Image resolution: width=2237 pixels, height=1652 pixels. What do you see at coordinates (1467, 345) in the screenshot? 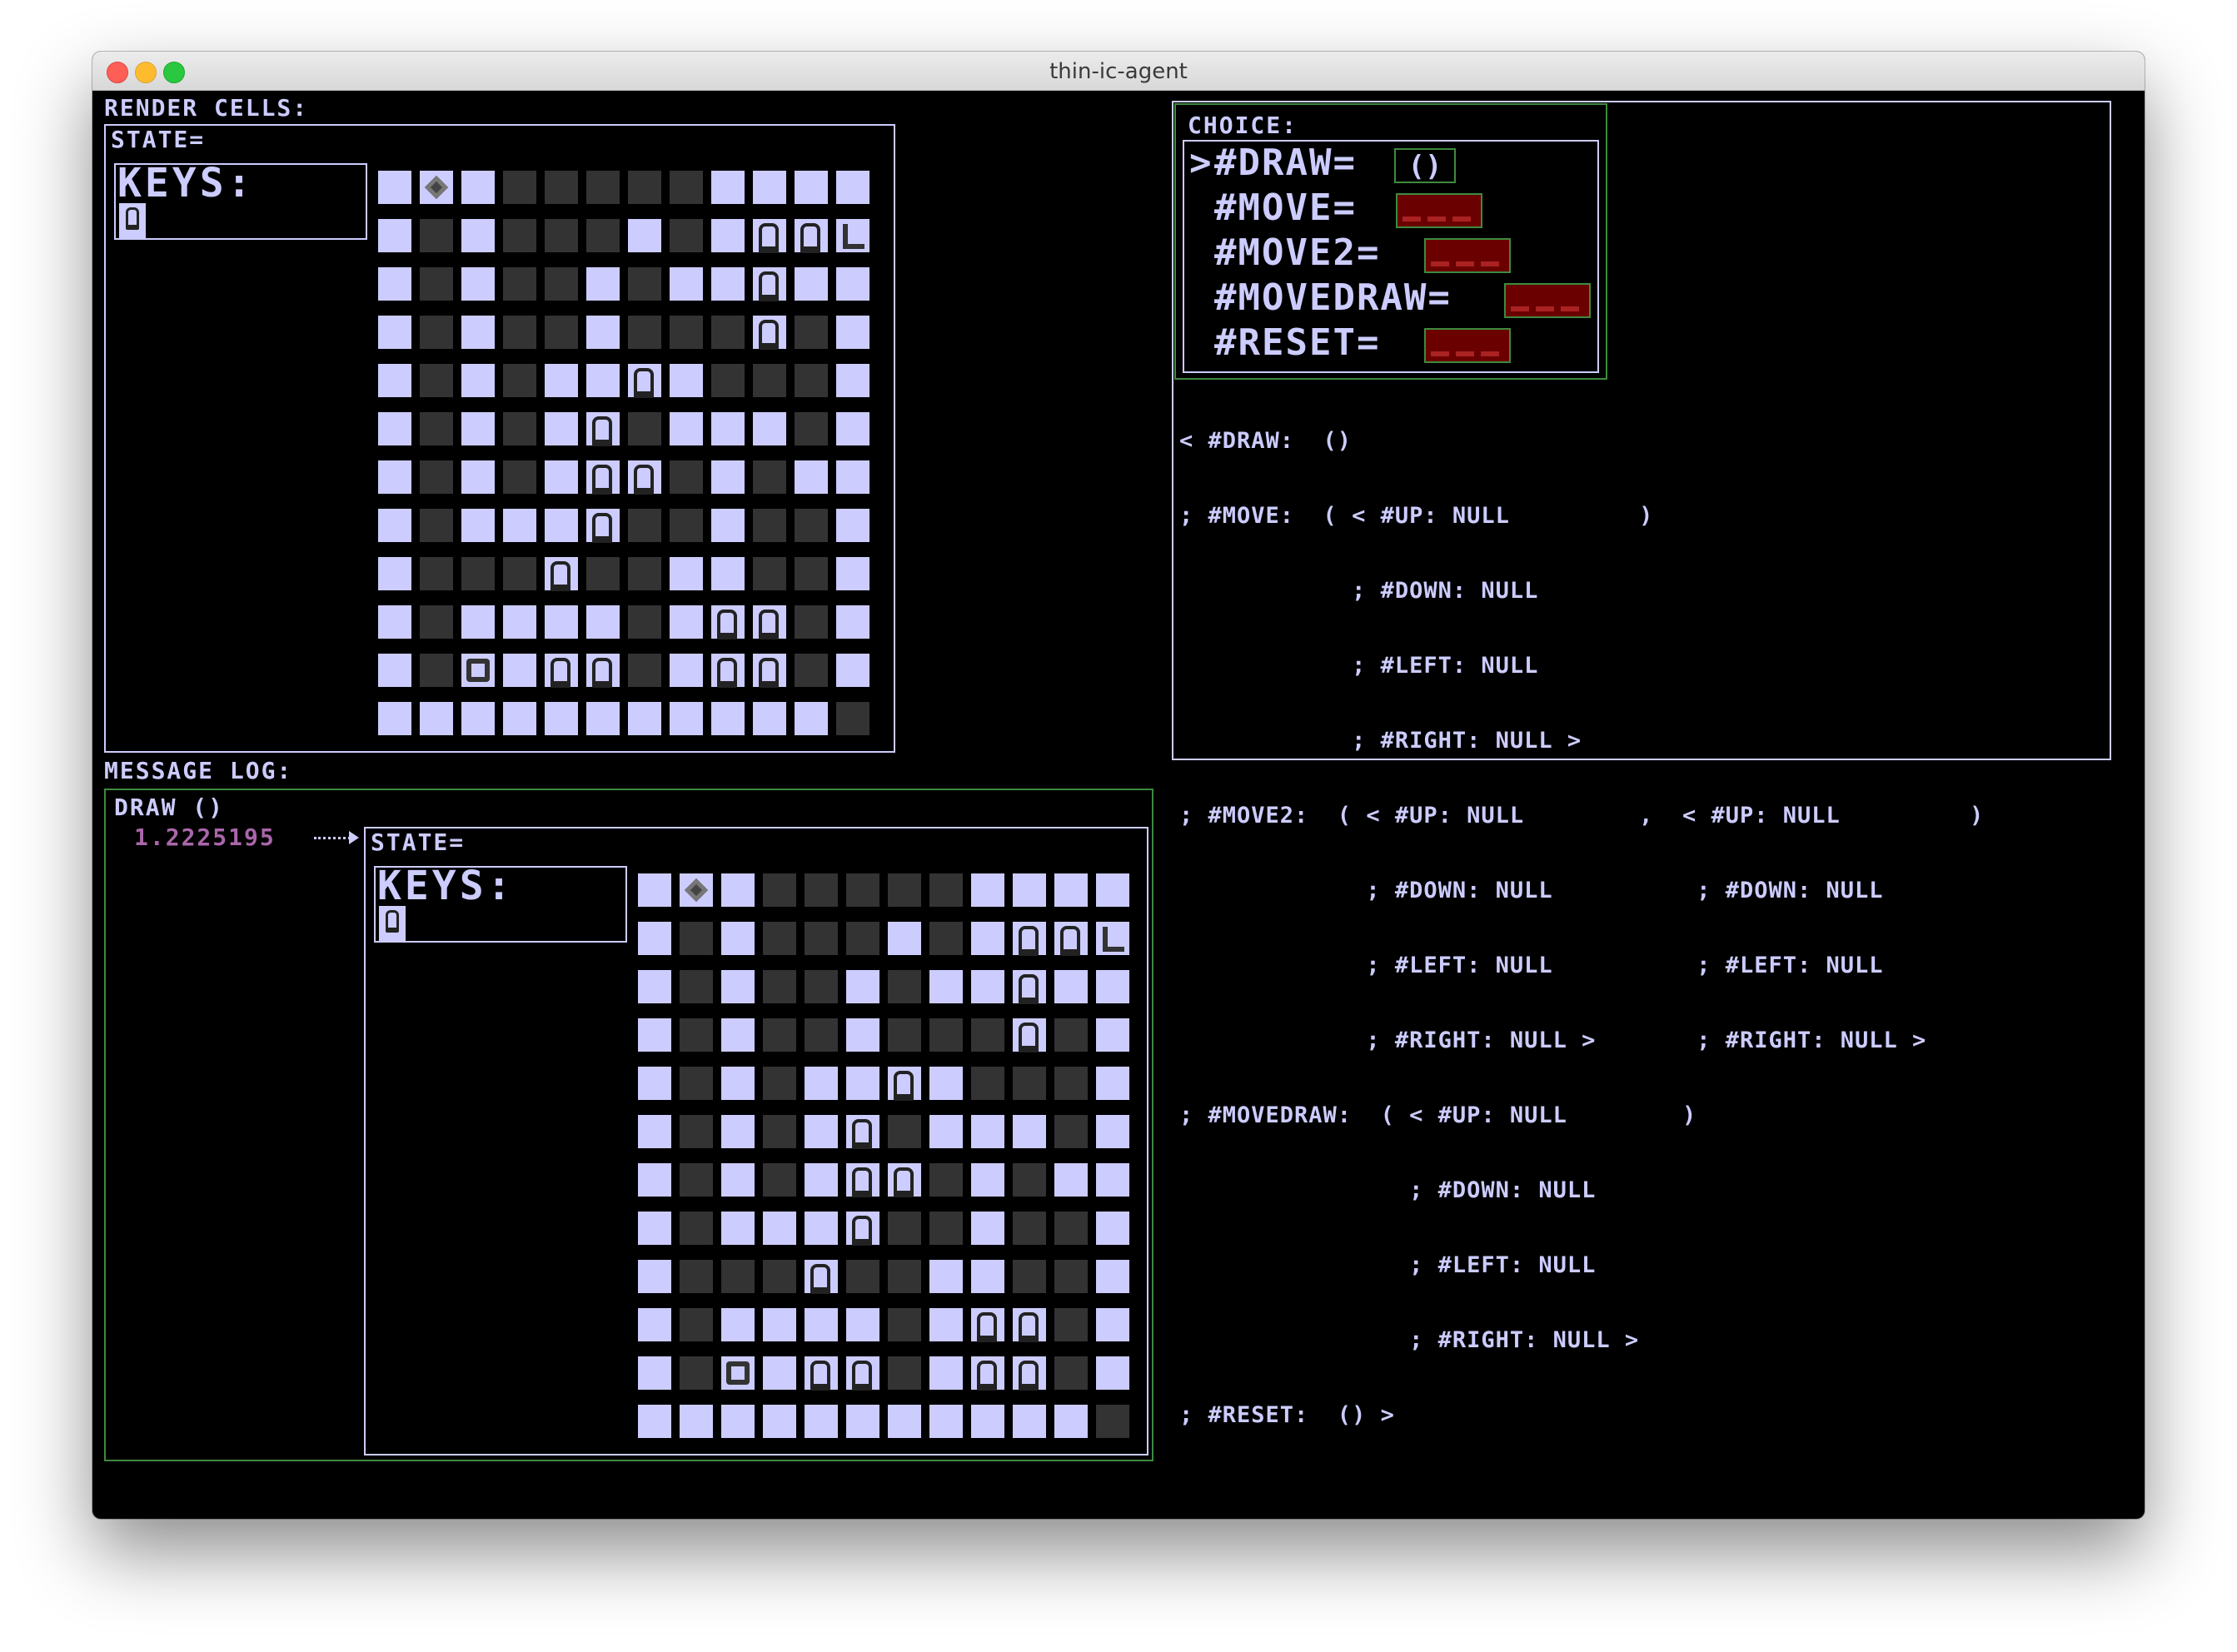
I see `reset-arg-empty` at bounding box center [1467, 345].